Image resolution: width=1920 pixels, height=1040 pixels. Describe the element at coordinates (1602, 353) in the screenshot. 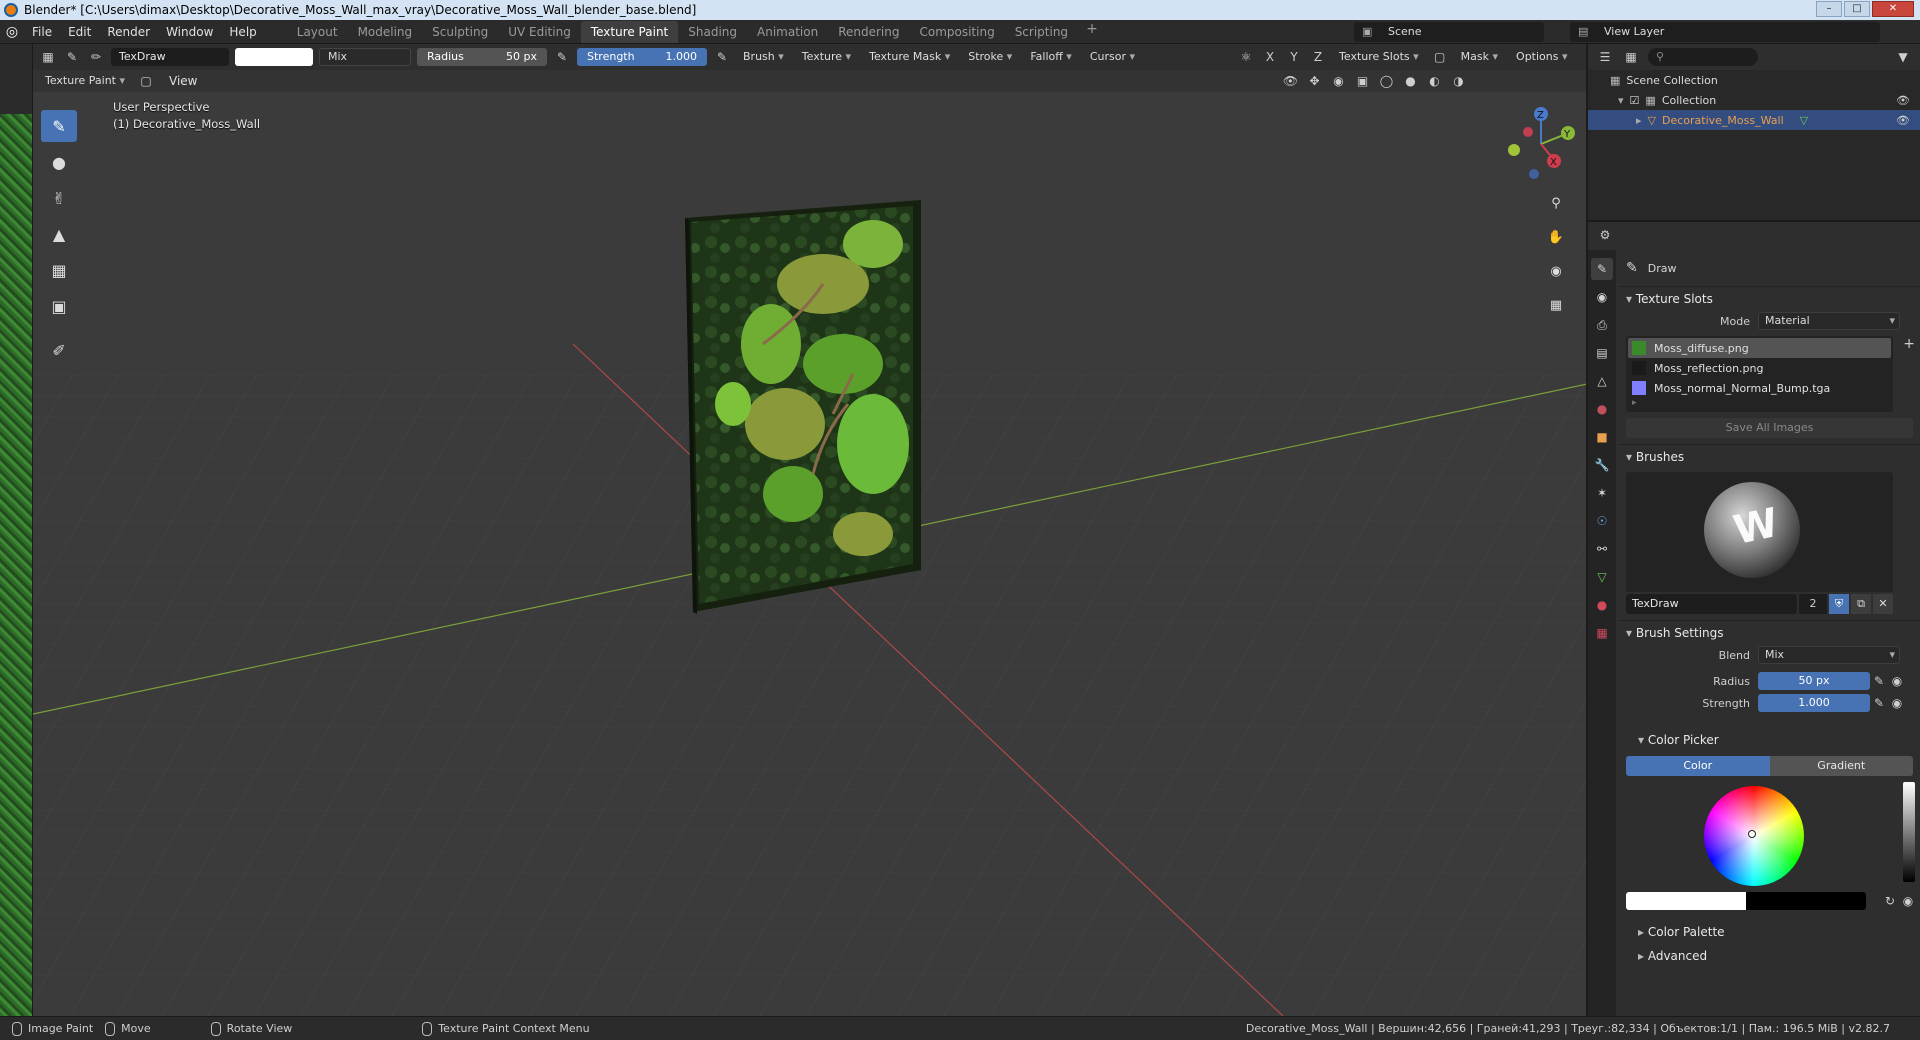

I see `view-layer-tab-icon: ▤` at that location.